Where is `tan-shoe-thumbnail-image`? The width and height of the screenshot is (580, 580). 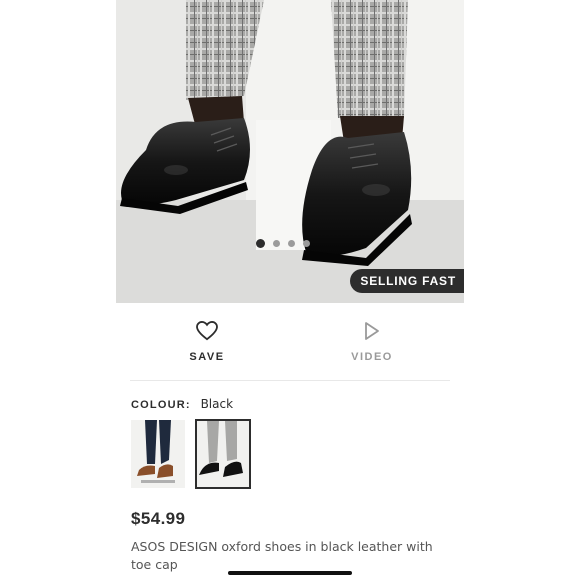 tan-shoe-thumbnail-image is located at coordinates (158, 454).